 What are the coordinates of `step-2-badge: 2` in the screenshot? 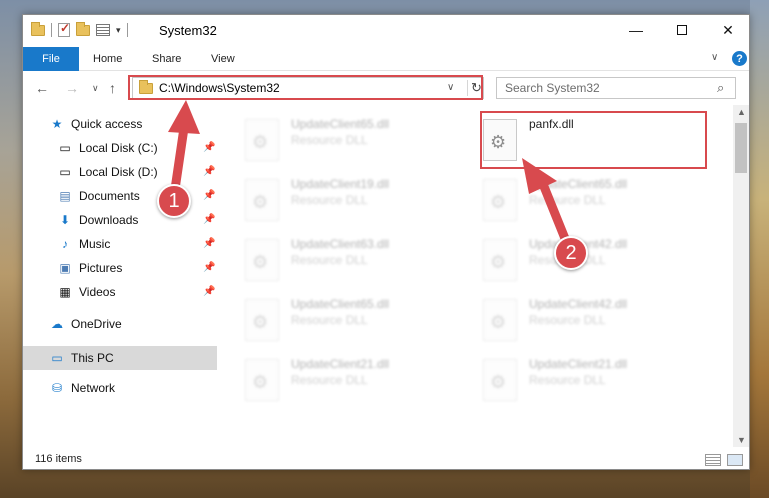 It's located at (571, 253).